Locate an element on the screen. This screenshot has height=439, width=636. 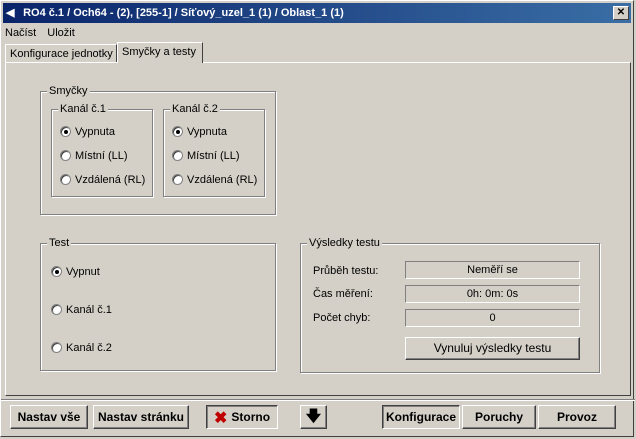
nastav-vse-button: Nastav vše is located at coordinates (49, 417).